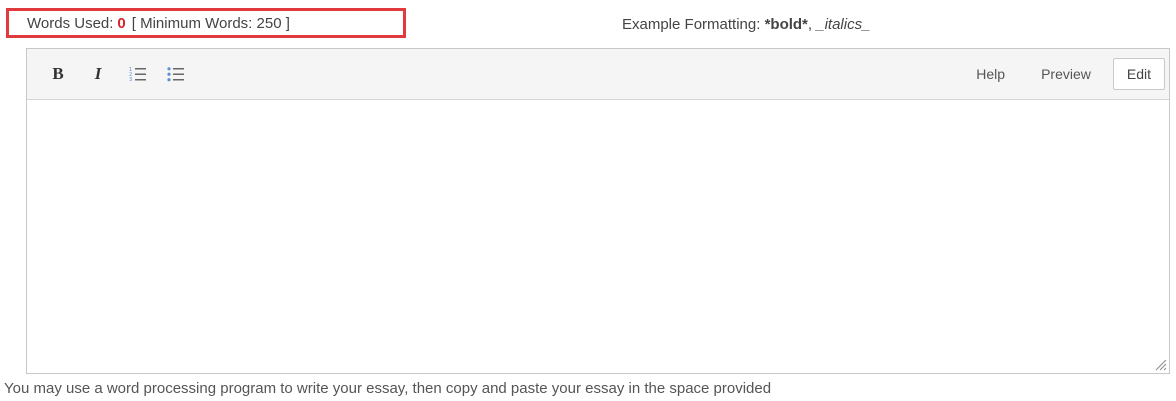 This screenshot has width=1176, height=401. Describe the element at coordinates (598, 74) in the screenshot. I see `editor-toolbar: B I 1 2 3 Help Preview Edit` at that location.